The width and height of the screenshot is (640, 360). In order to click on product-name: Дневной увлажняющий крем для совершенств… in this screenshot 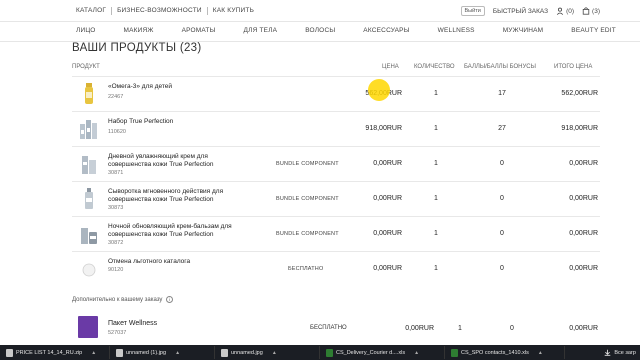, I will do `click(178, 161)`.